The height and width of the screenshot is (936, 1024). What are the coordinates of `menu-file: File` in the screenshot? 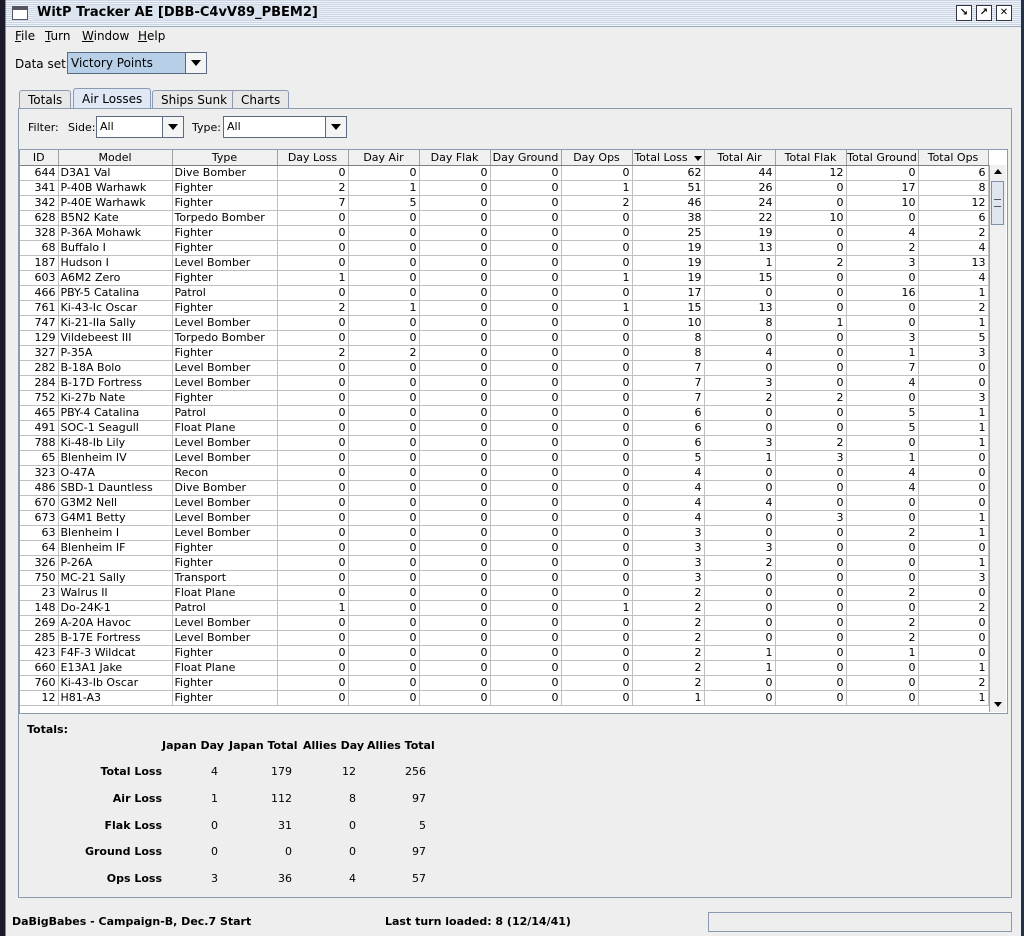 It's located at (25, 36).